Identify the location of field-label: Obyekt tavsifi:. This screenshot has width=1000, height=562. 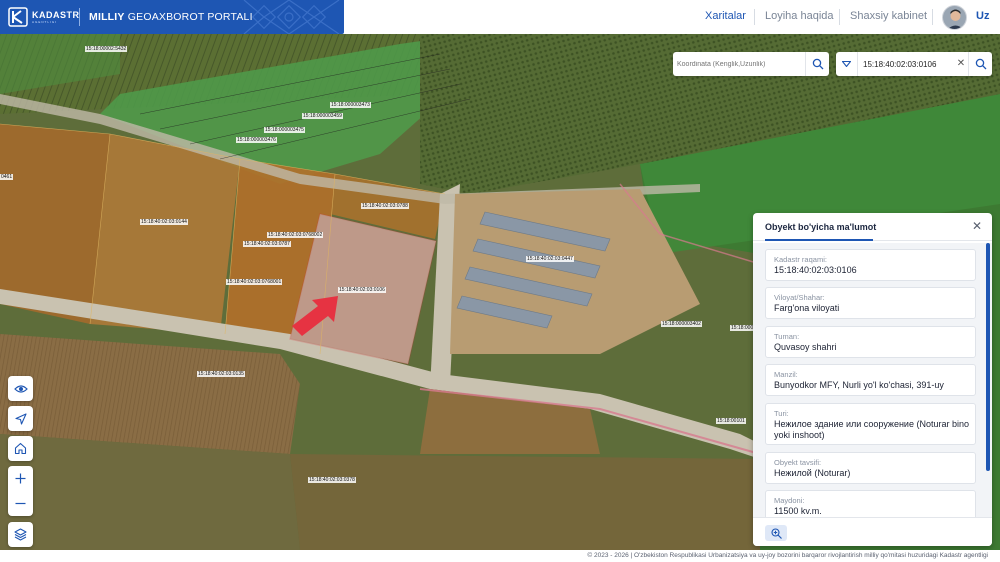
(798, 462).